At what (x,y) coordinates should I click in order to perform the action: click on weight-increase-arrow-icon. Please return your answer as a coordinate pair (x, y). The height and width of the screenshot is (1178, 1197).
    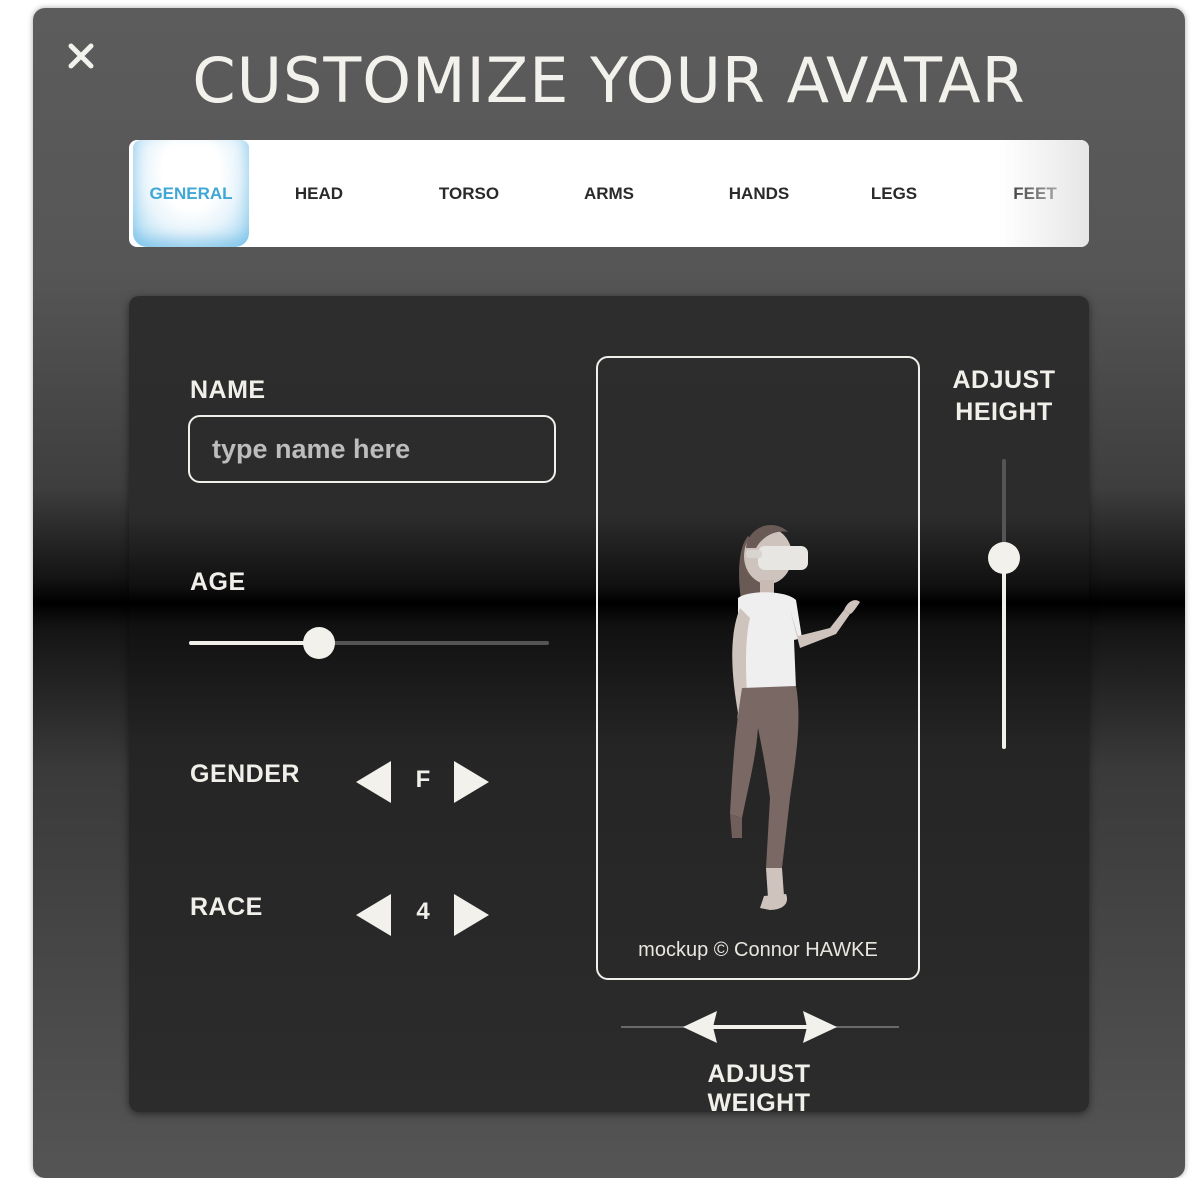
    Looking at the image, I should click on (820, 1027).